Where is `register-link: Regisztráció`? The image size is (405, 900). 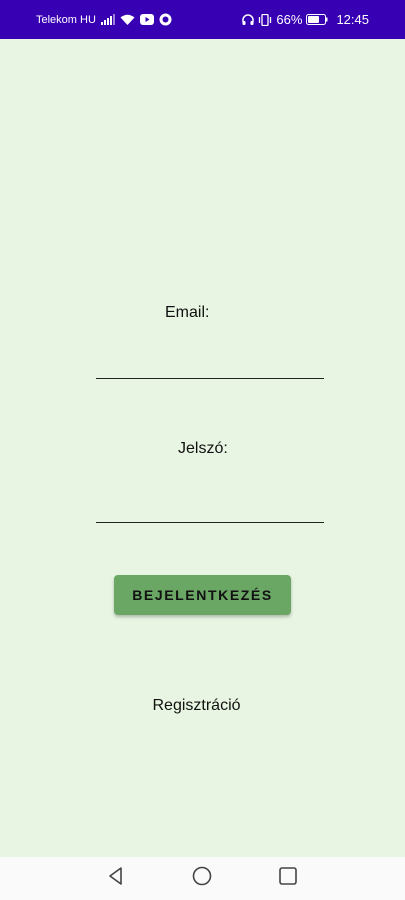
register-link: Regisztráció is located at coordinates (196, 706).